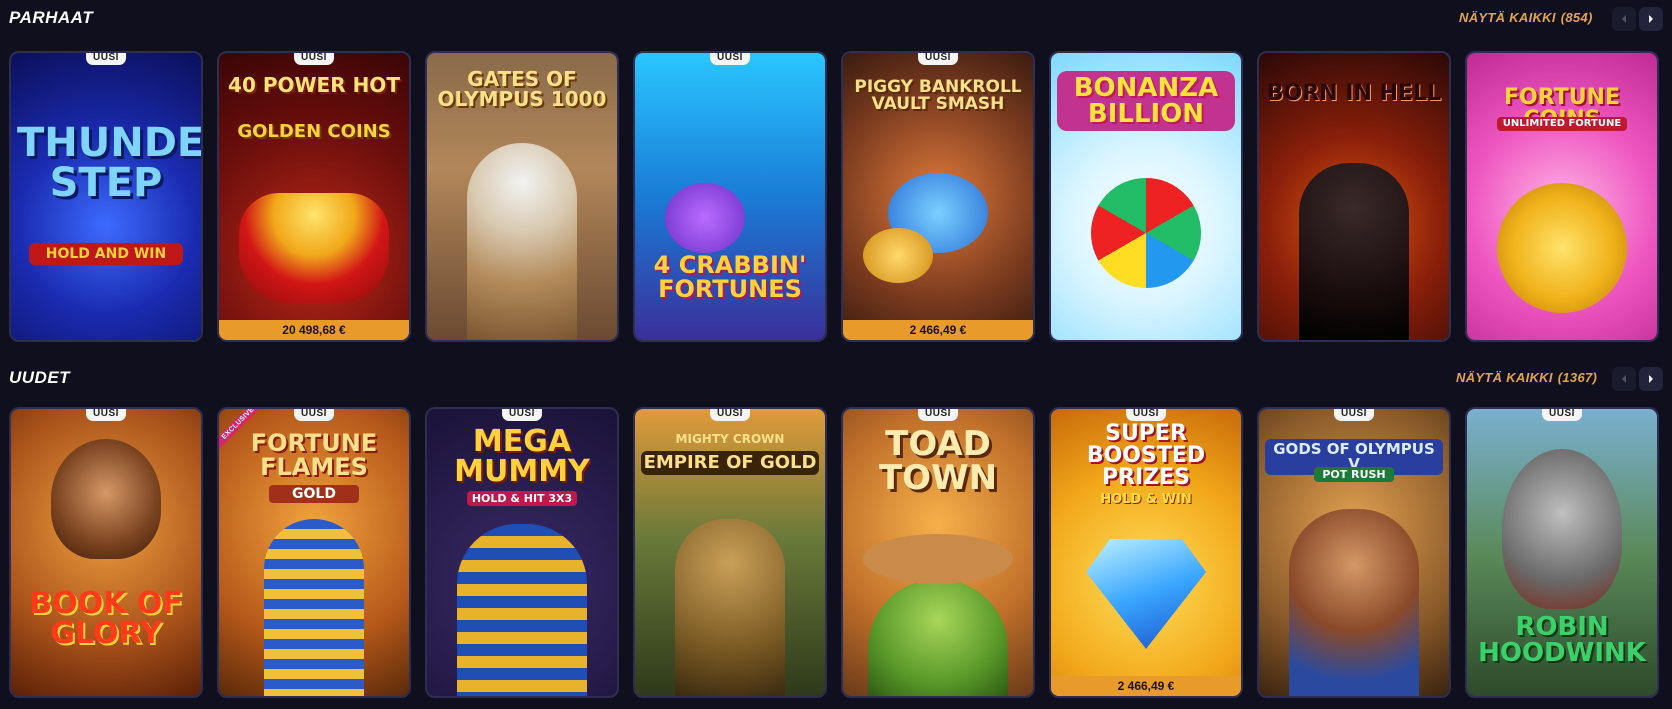 The image size is (1672, 709). What do you see at coordinates (1146, 101) in the screenshot?
I see `game-title: BONANZA BILLION` at bounding box center [1146, 101].